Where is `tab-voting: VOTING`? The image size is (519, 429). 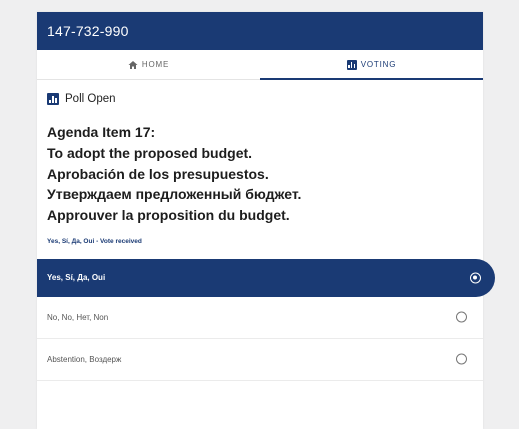 tab-voting: VOTING is located at coordinates (371, 65).